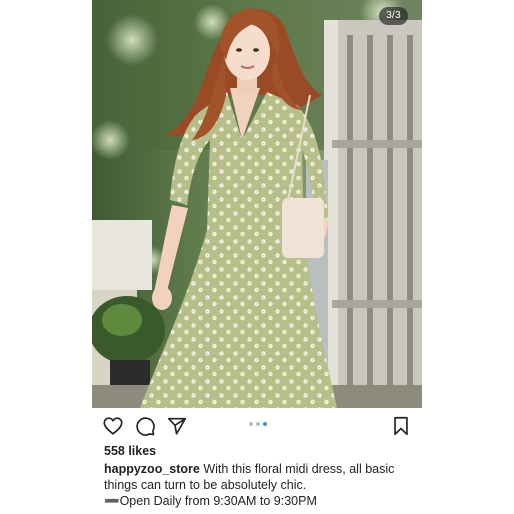 Image resolution: width=514 pixels, height=514 pixels. I want to click on likes-count: 558 likes, so click(130, 451).